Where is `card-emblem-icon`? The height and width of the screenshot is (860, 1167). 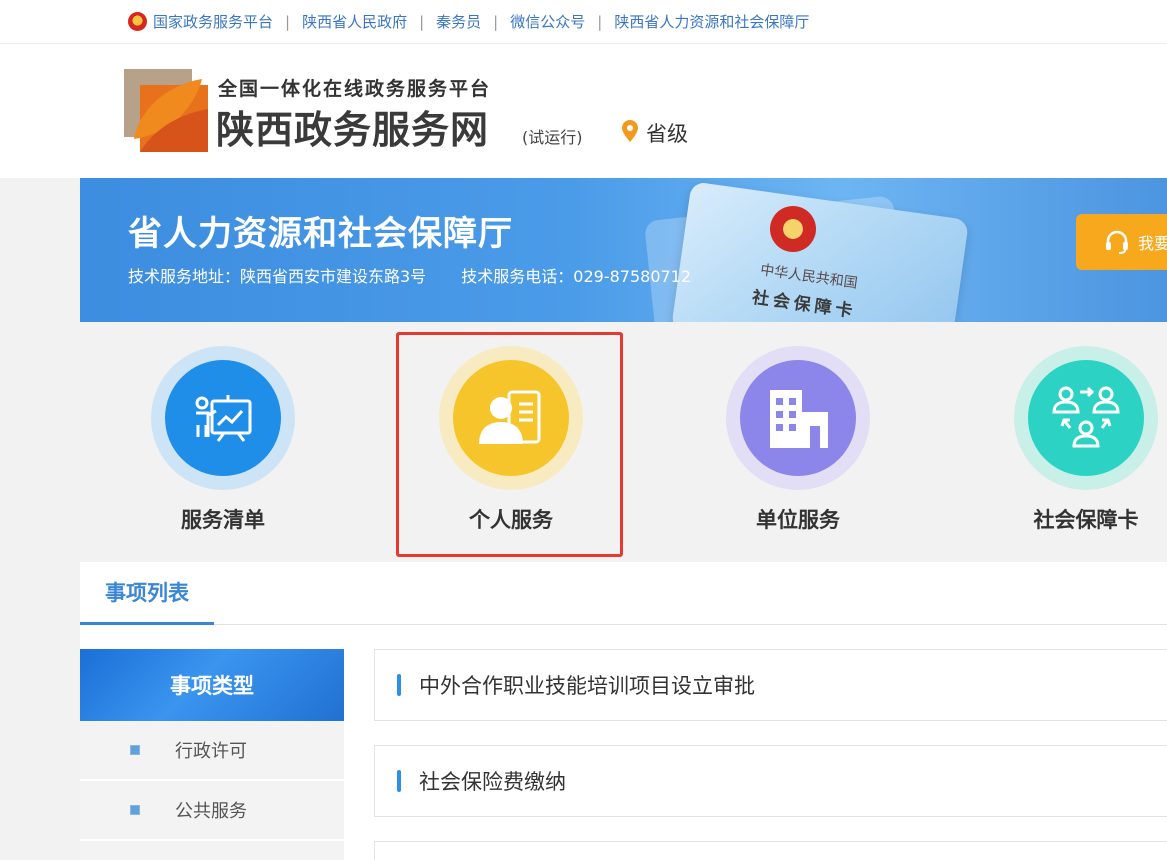
card-emblem-icon is located at coordinates (793, 229).